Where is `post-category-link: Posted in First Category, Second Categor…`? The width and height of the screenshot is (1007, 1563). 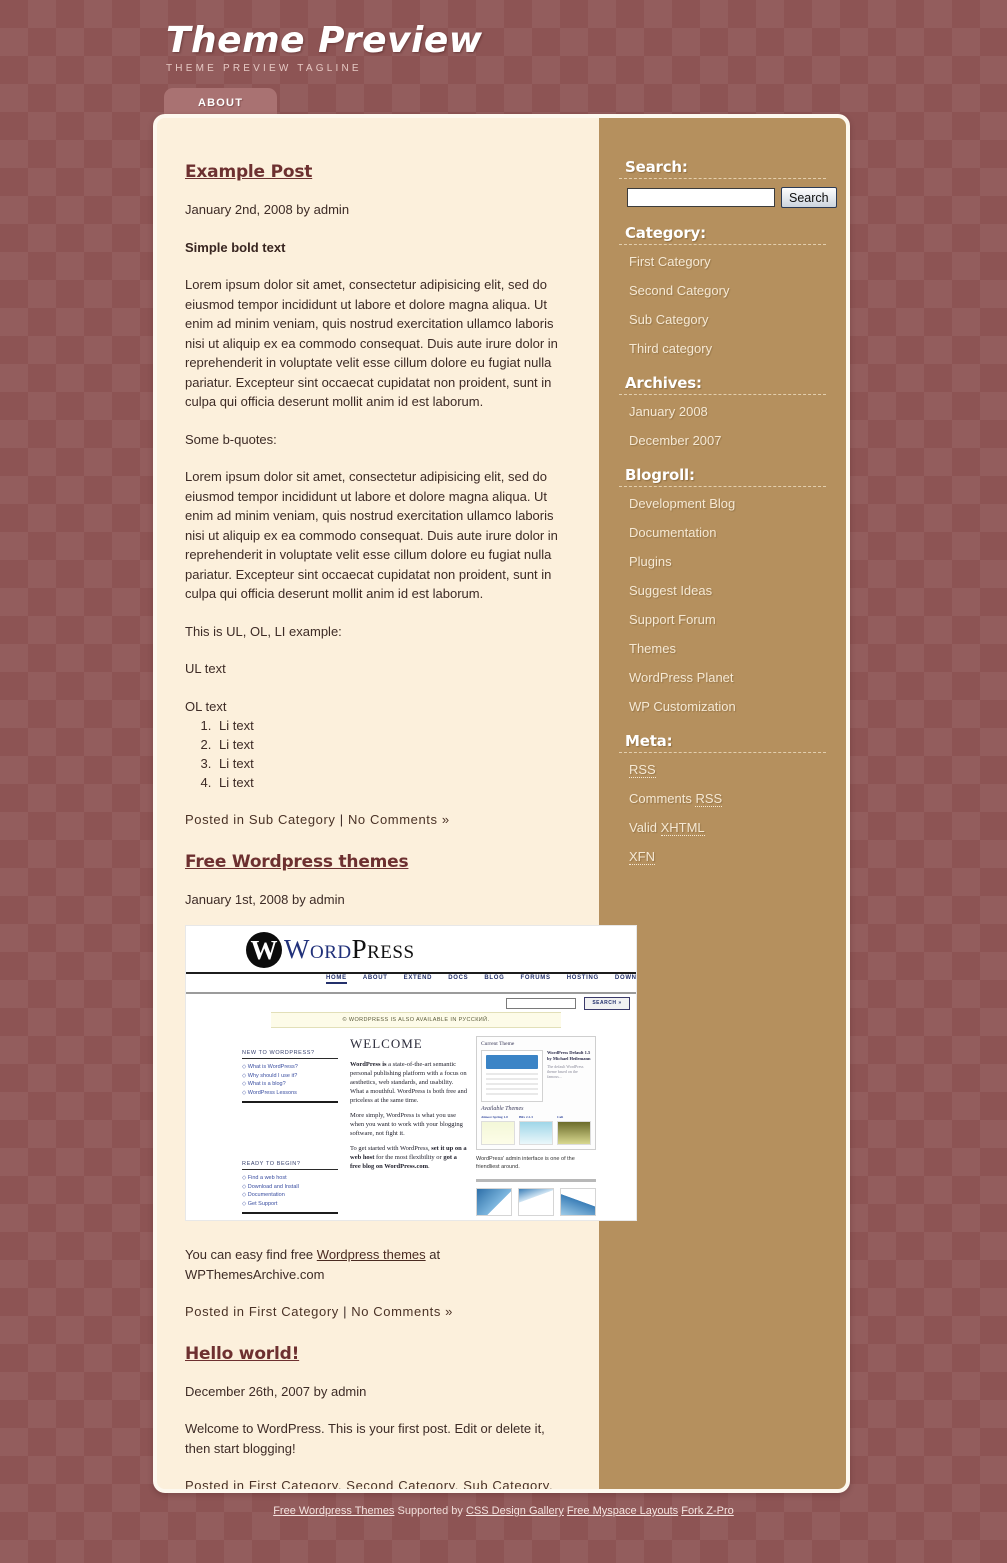
post-category-link: Posted in First Category, Second Categor… is located at coordinates (369, 1483).